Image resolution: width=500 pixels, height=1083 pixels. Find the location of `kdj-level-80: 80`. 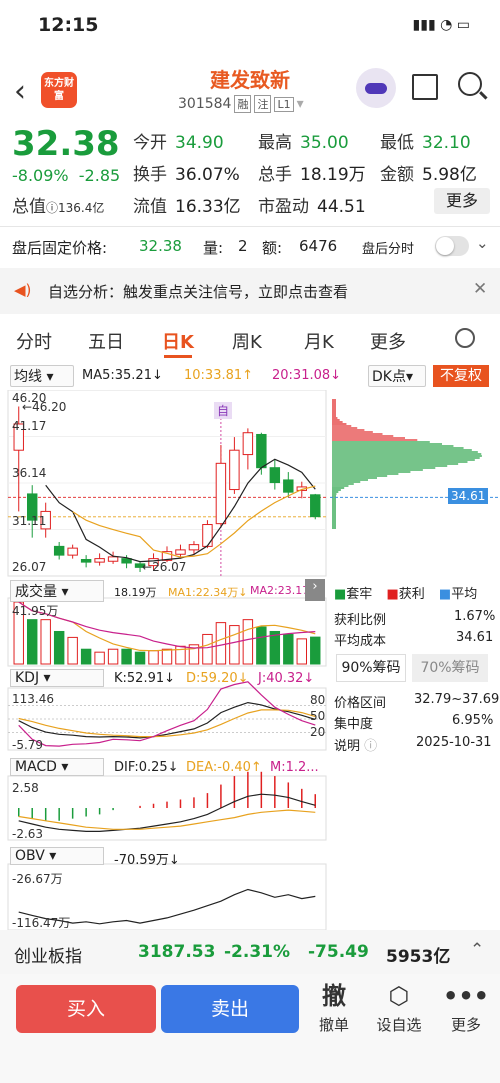

kdj-level-80: 80 is located at coordinates (318, 700).